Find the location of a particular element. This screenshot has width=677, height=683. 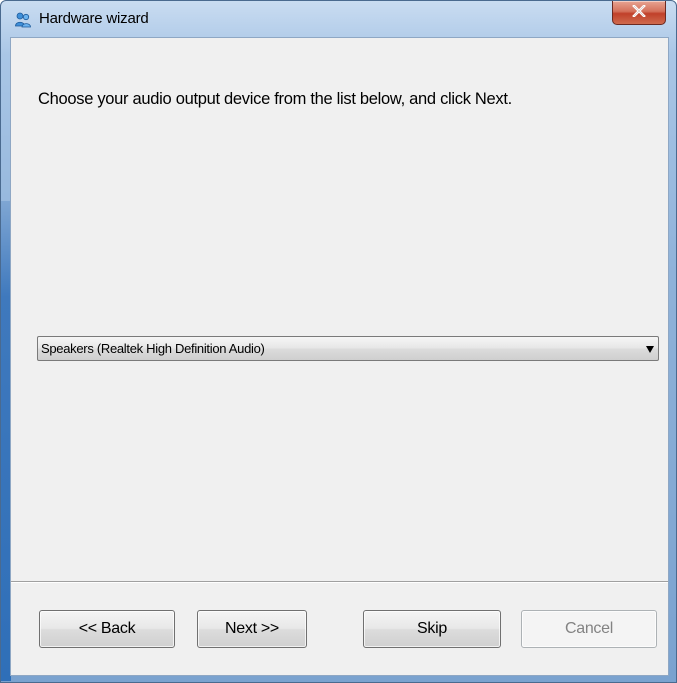

footer-divider is located at coordinates (339, 582).